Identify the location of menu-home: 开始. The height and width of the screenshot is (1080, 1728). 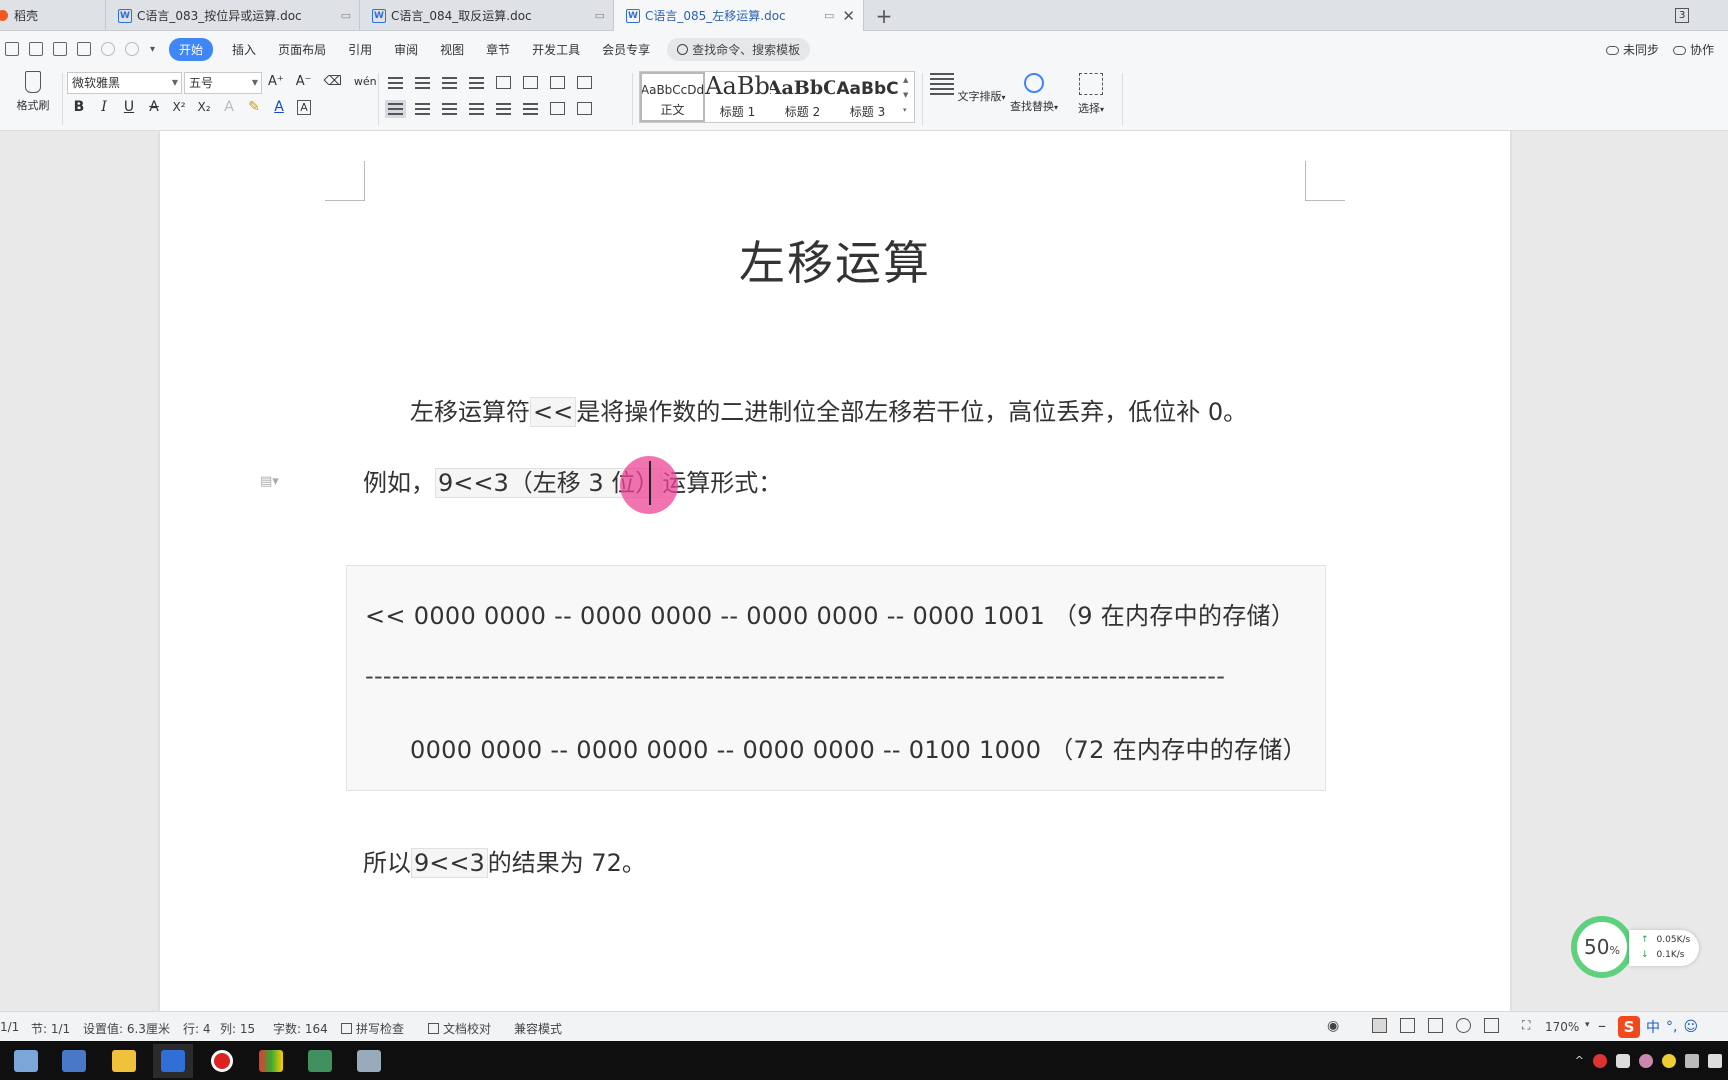
(191, 49).